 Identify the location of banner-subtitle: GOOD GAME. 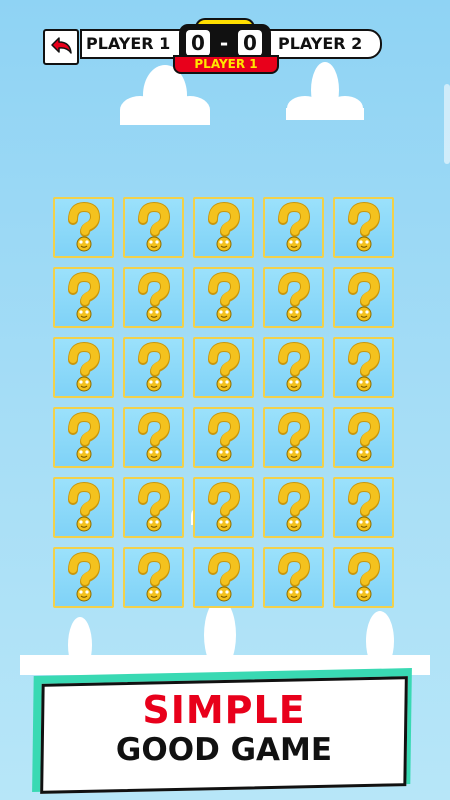
(224, 750).